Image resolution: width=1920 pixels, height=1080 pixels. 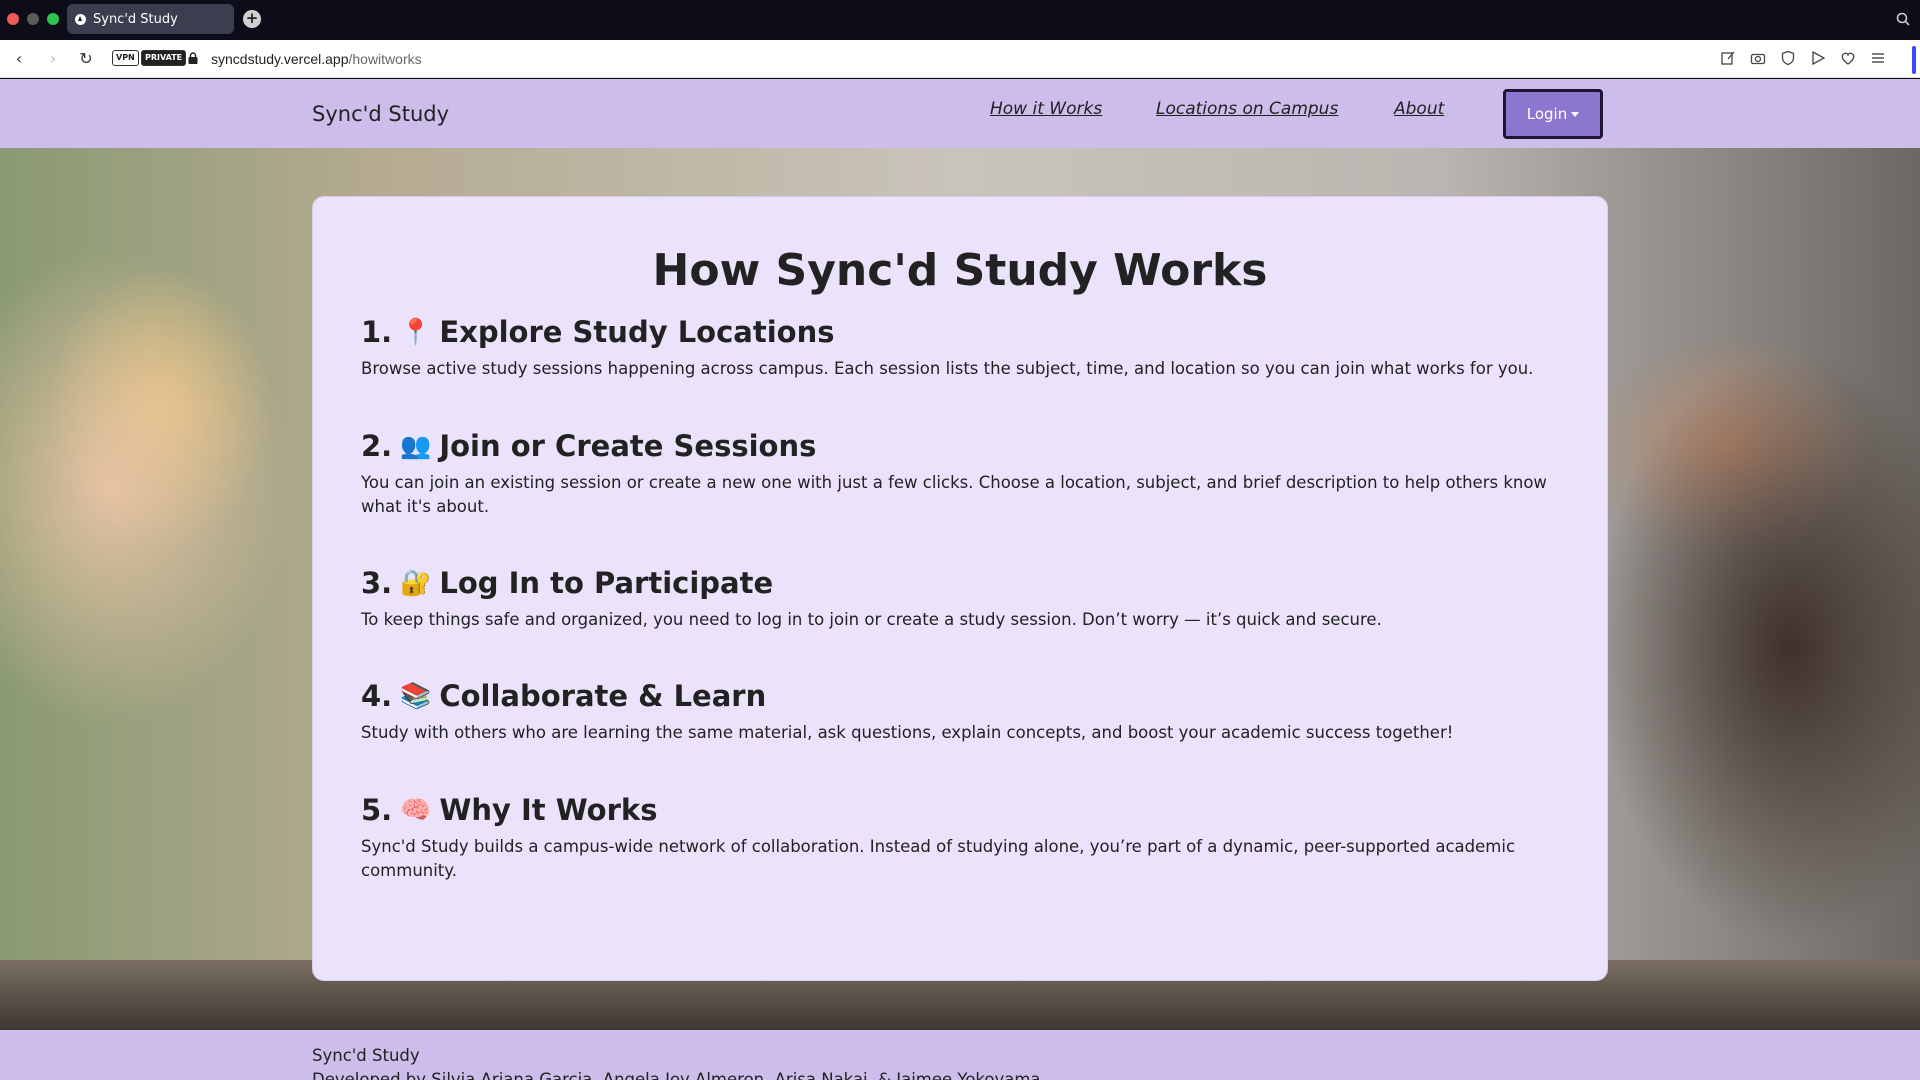 What do you see at coordinates (956, 446) in the screenshot?
I see `step-heading: 2. 👥 Join or Create Sessions` at bounding box center [956, 446].